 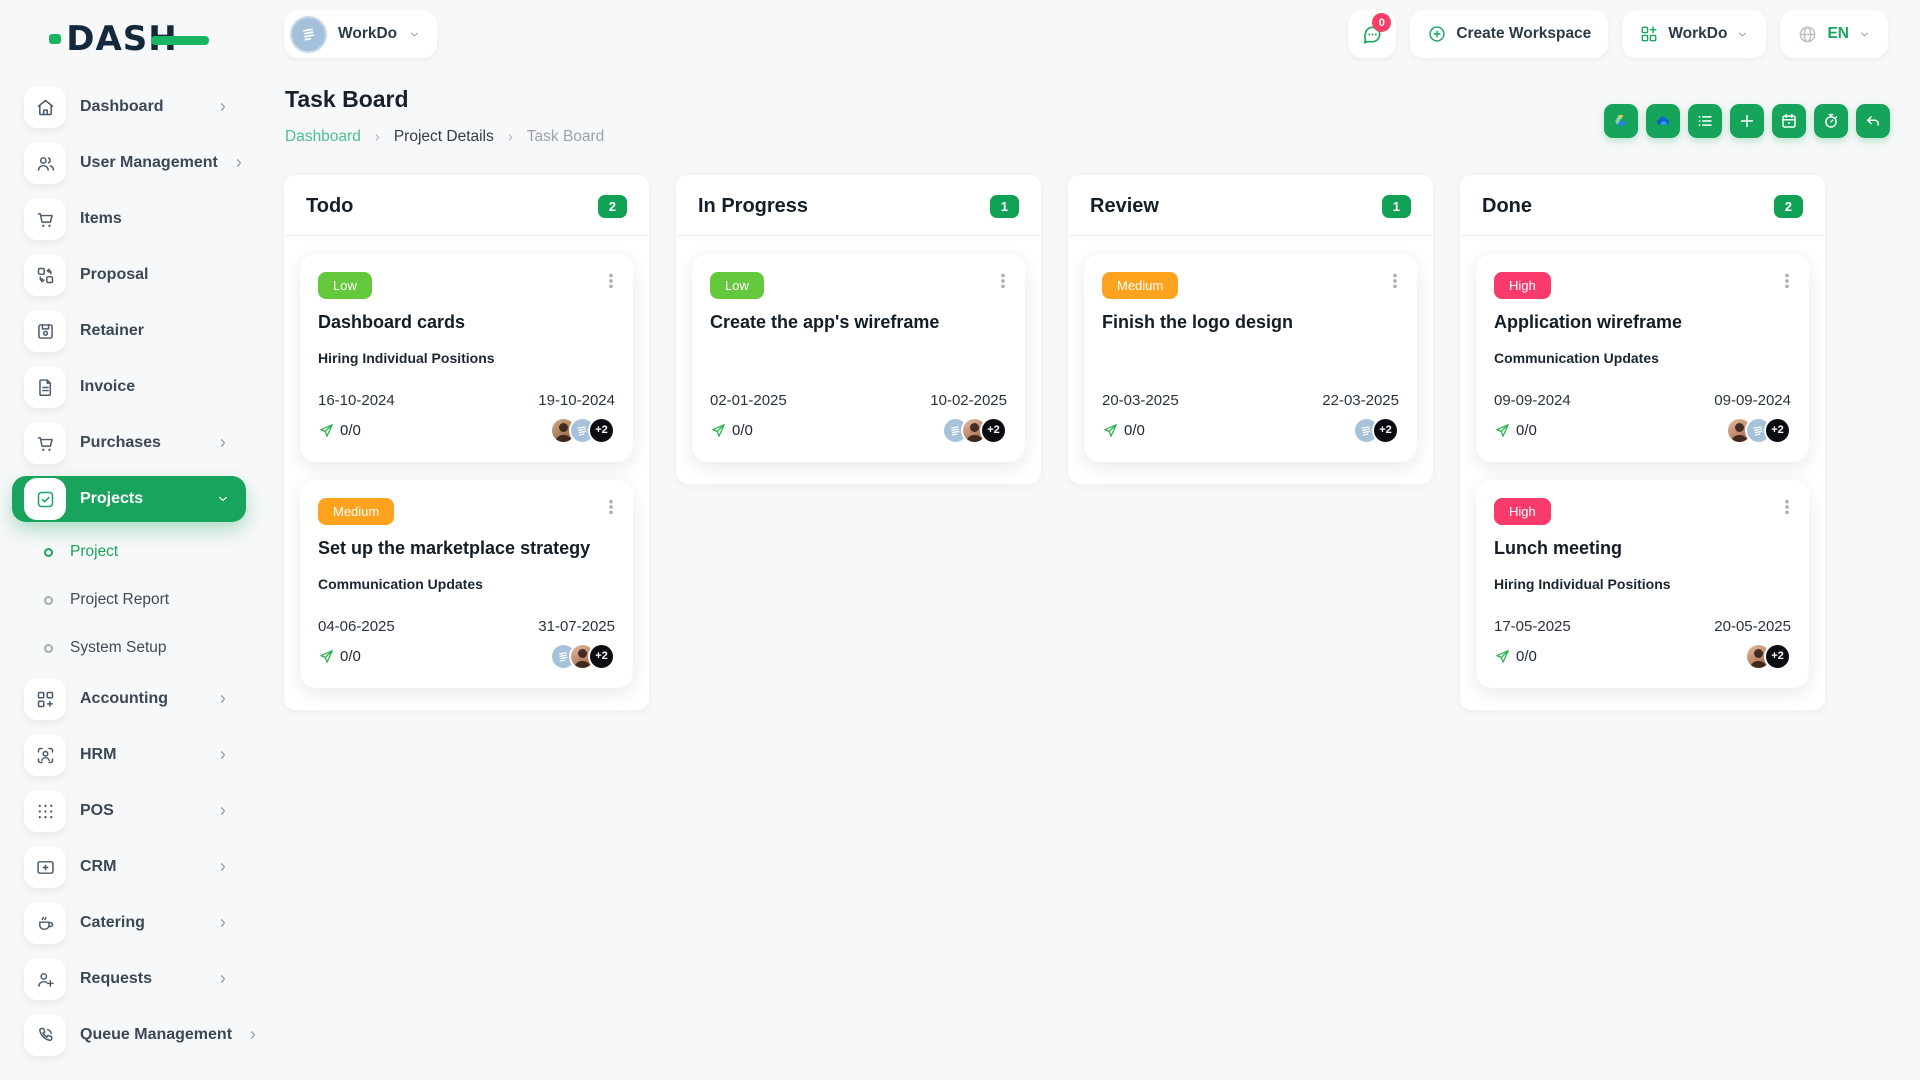 I want to click on column-count-badge: 1, so click(x=1396, y=206).